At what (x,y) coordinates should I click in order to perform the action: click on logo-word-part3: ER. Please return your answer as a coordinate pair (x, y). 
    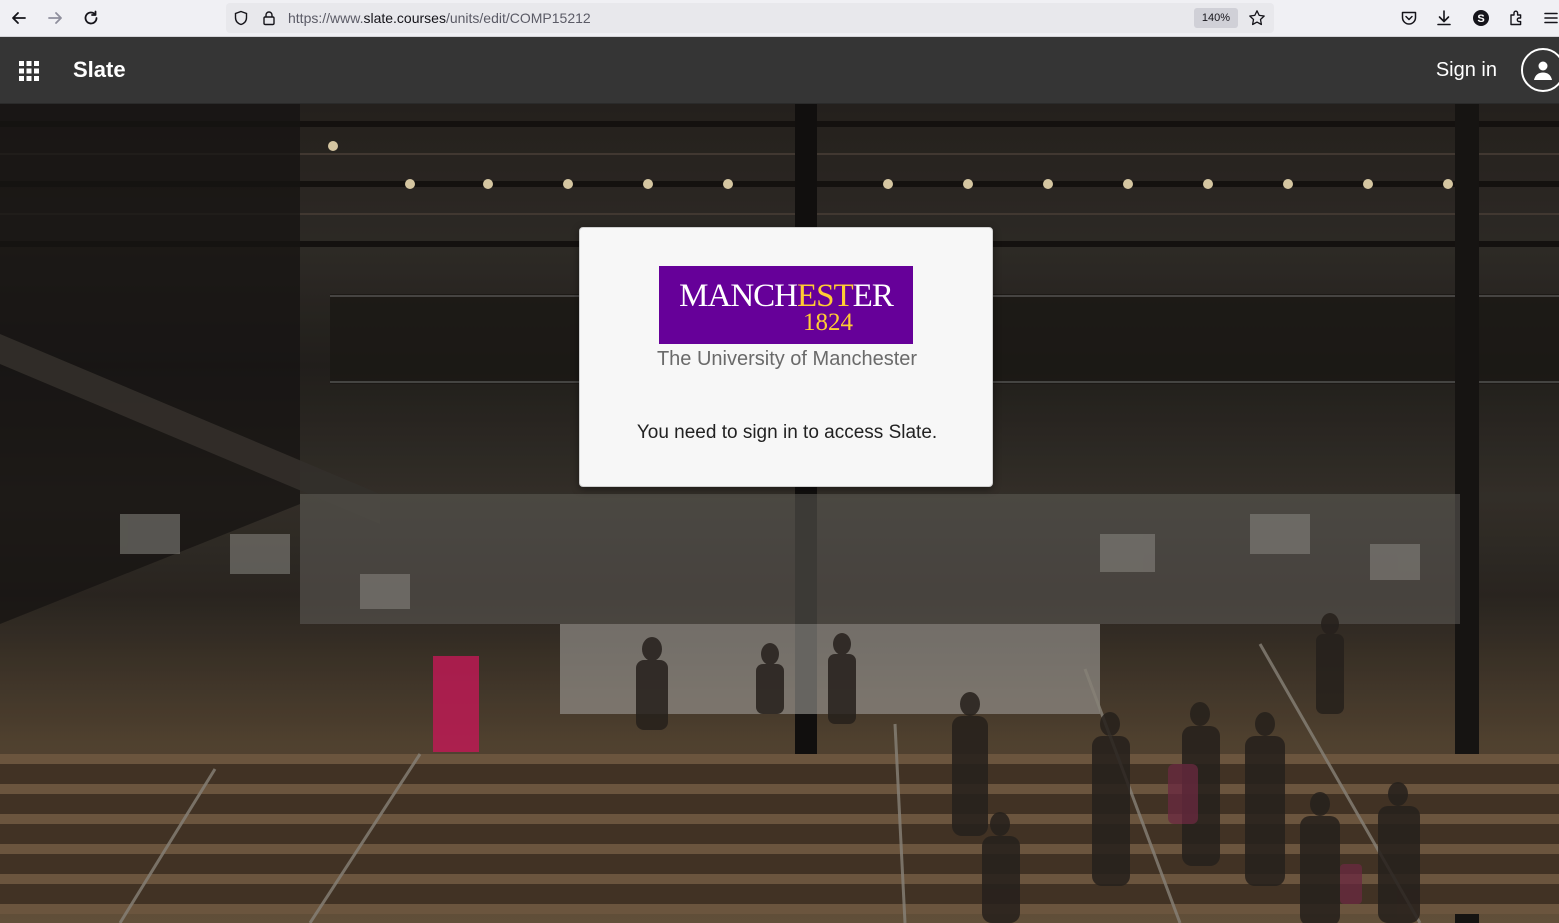
    Looking at the image, I should click on (873, 296).